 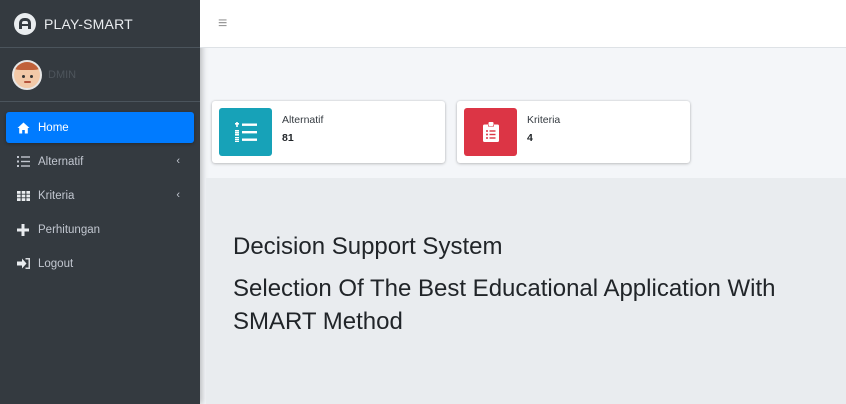 I want to click on page-title: Decision Support System, so click(x=368, y=246).